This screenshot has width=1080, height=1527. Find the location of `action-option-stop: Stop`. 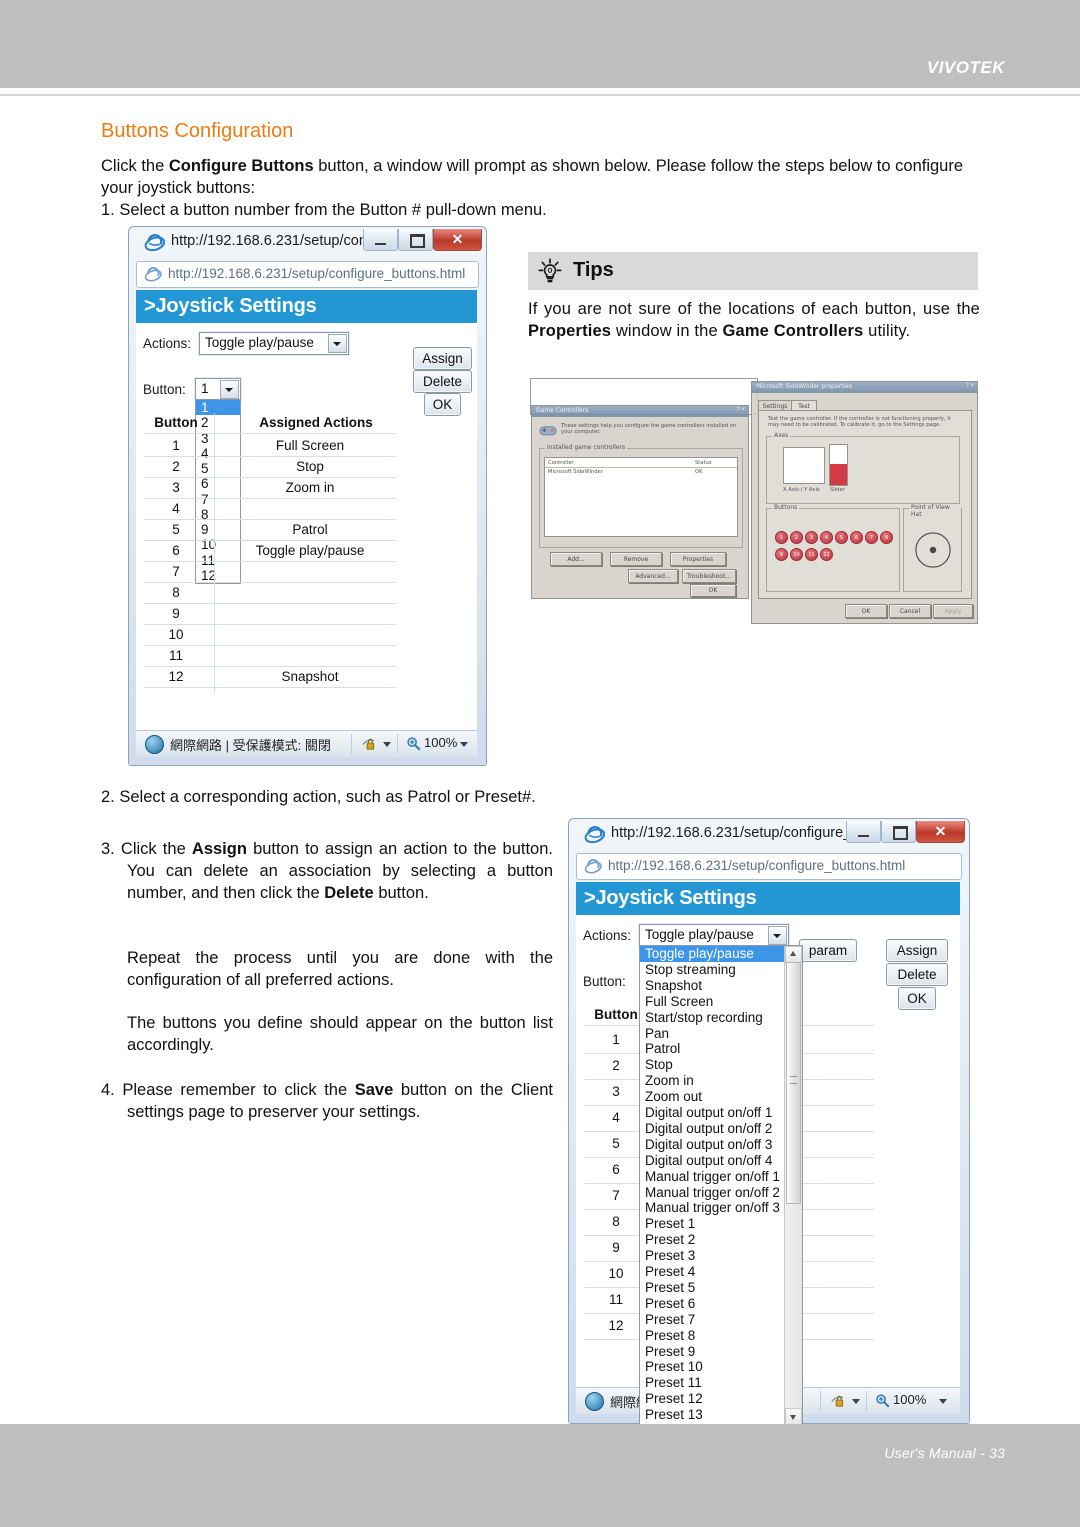

action-option-stop: Stop is located at coordinates (714, 1065).